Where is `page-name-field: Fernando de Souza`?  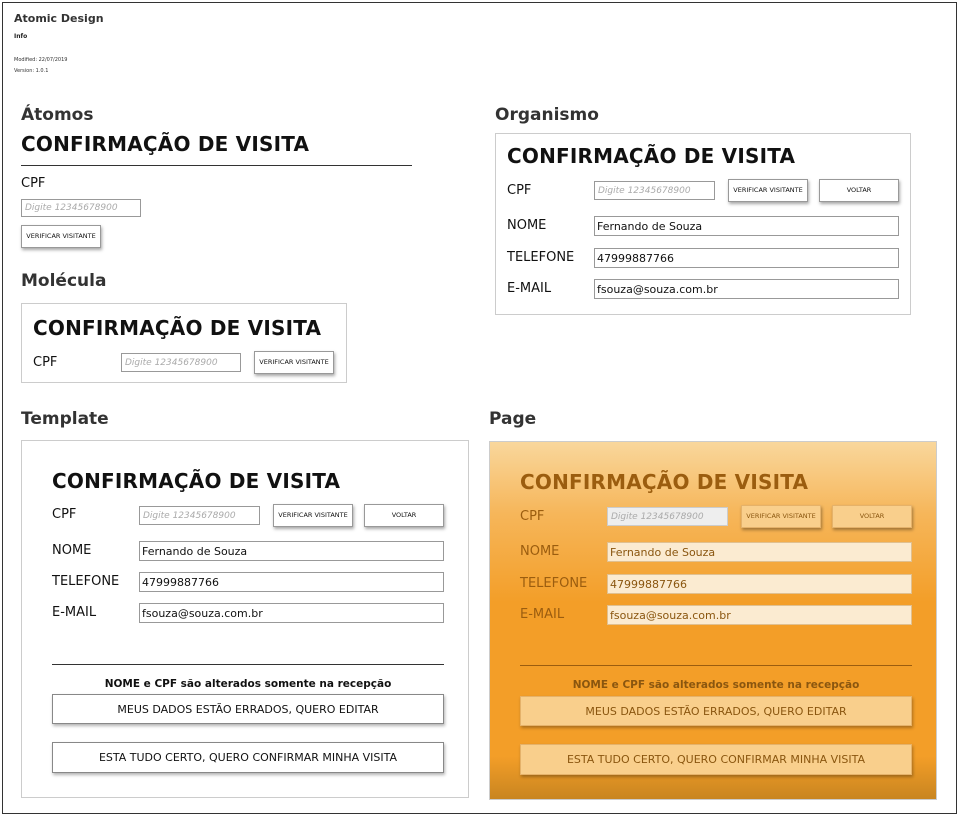
page-name-field: Fernando de Souza is located at coordinates (759, 552).